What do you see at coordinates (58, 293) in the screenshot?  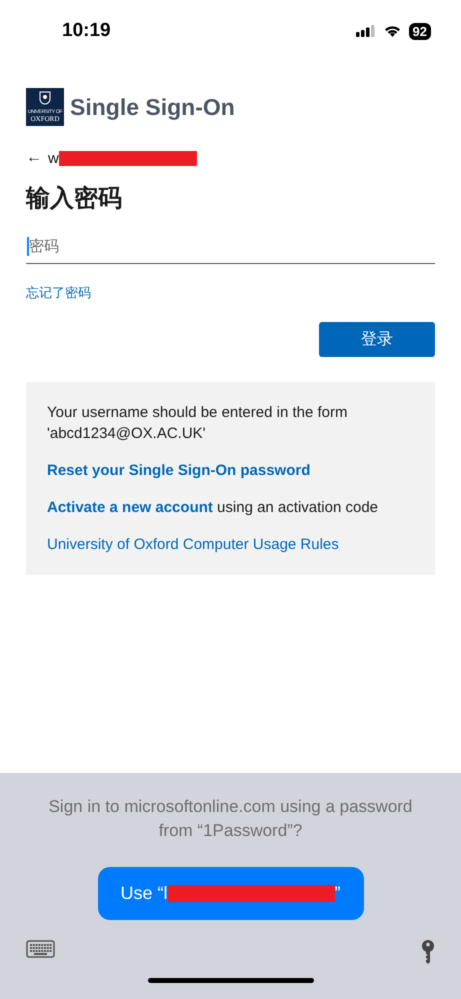 I see `forgot-password-link: 忘记了密码` at bounding box center [58, 293].